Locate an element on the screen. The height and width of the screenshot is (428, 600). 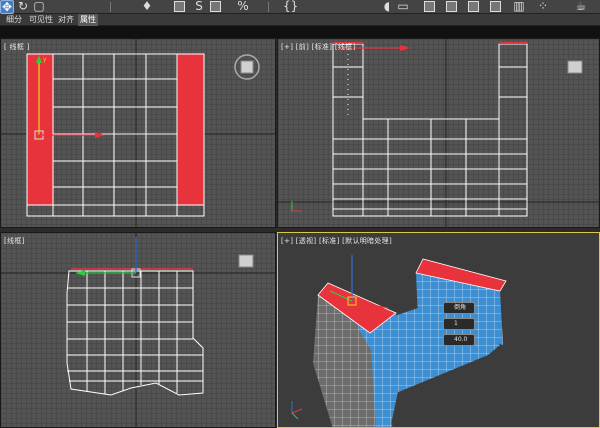
viewport-label: [+] [前] [标准] [线框] is located at coordinates (318, 47).